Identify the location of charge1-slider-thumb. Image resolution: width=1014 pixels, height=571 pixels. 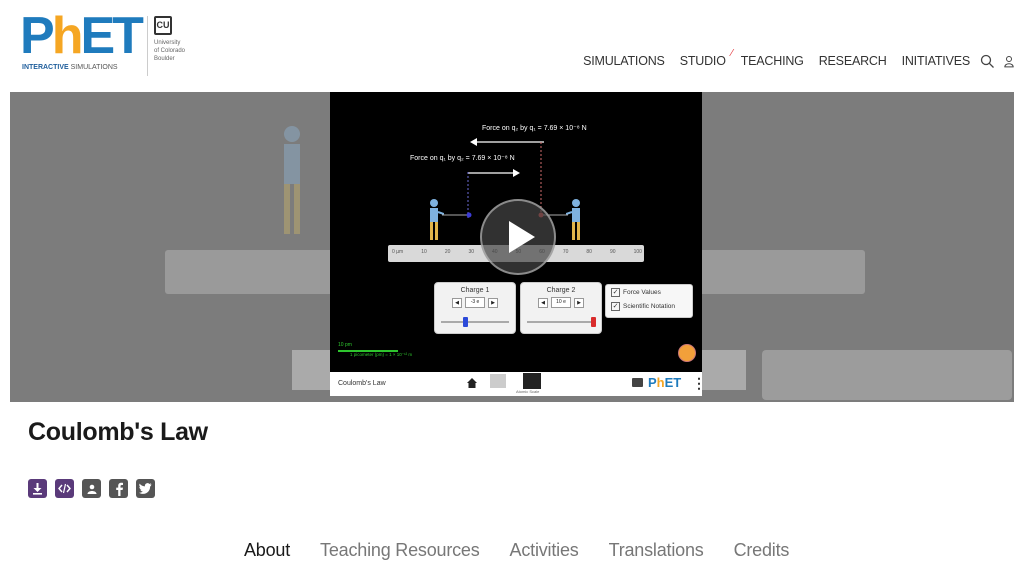
(465, 322).